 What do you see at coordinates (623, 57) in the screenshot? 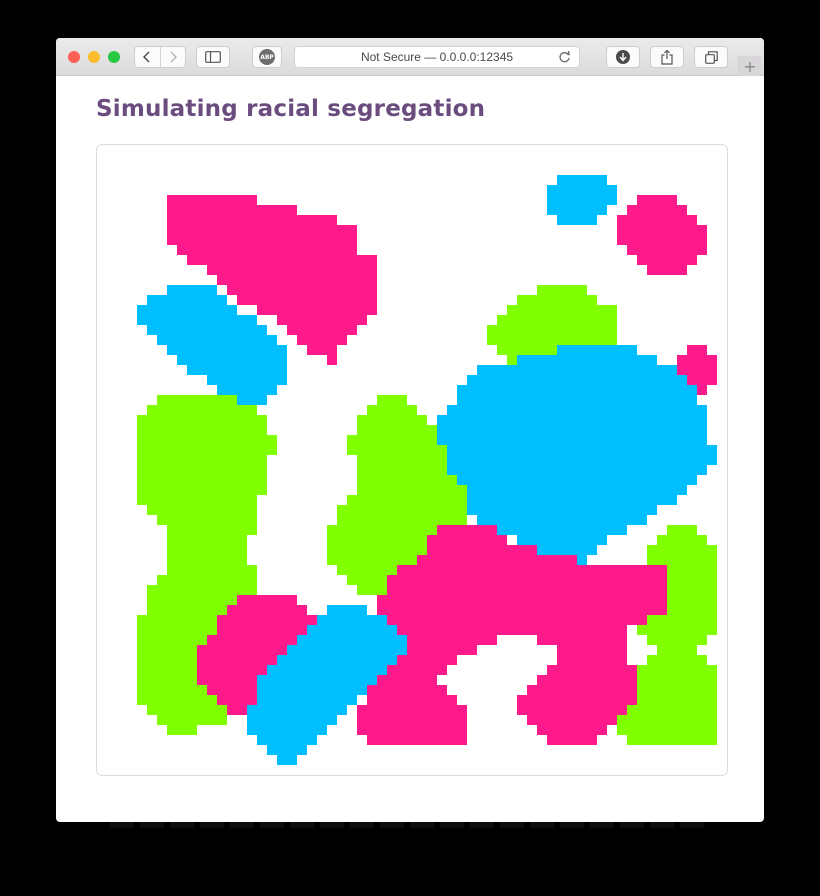
I see `download-button` at bounding box center [623, 57].